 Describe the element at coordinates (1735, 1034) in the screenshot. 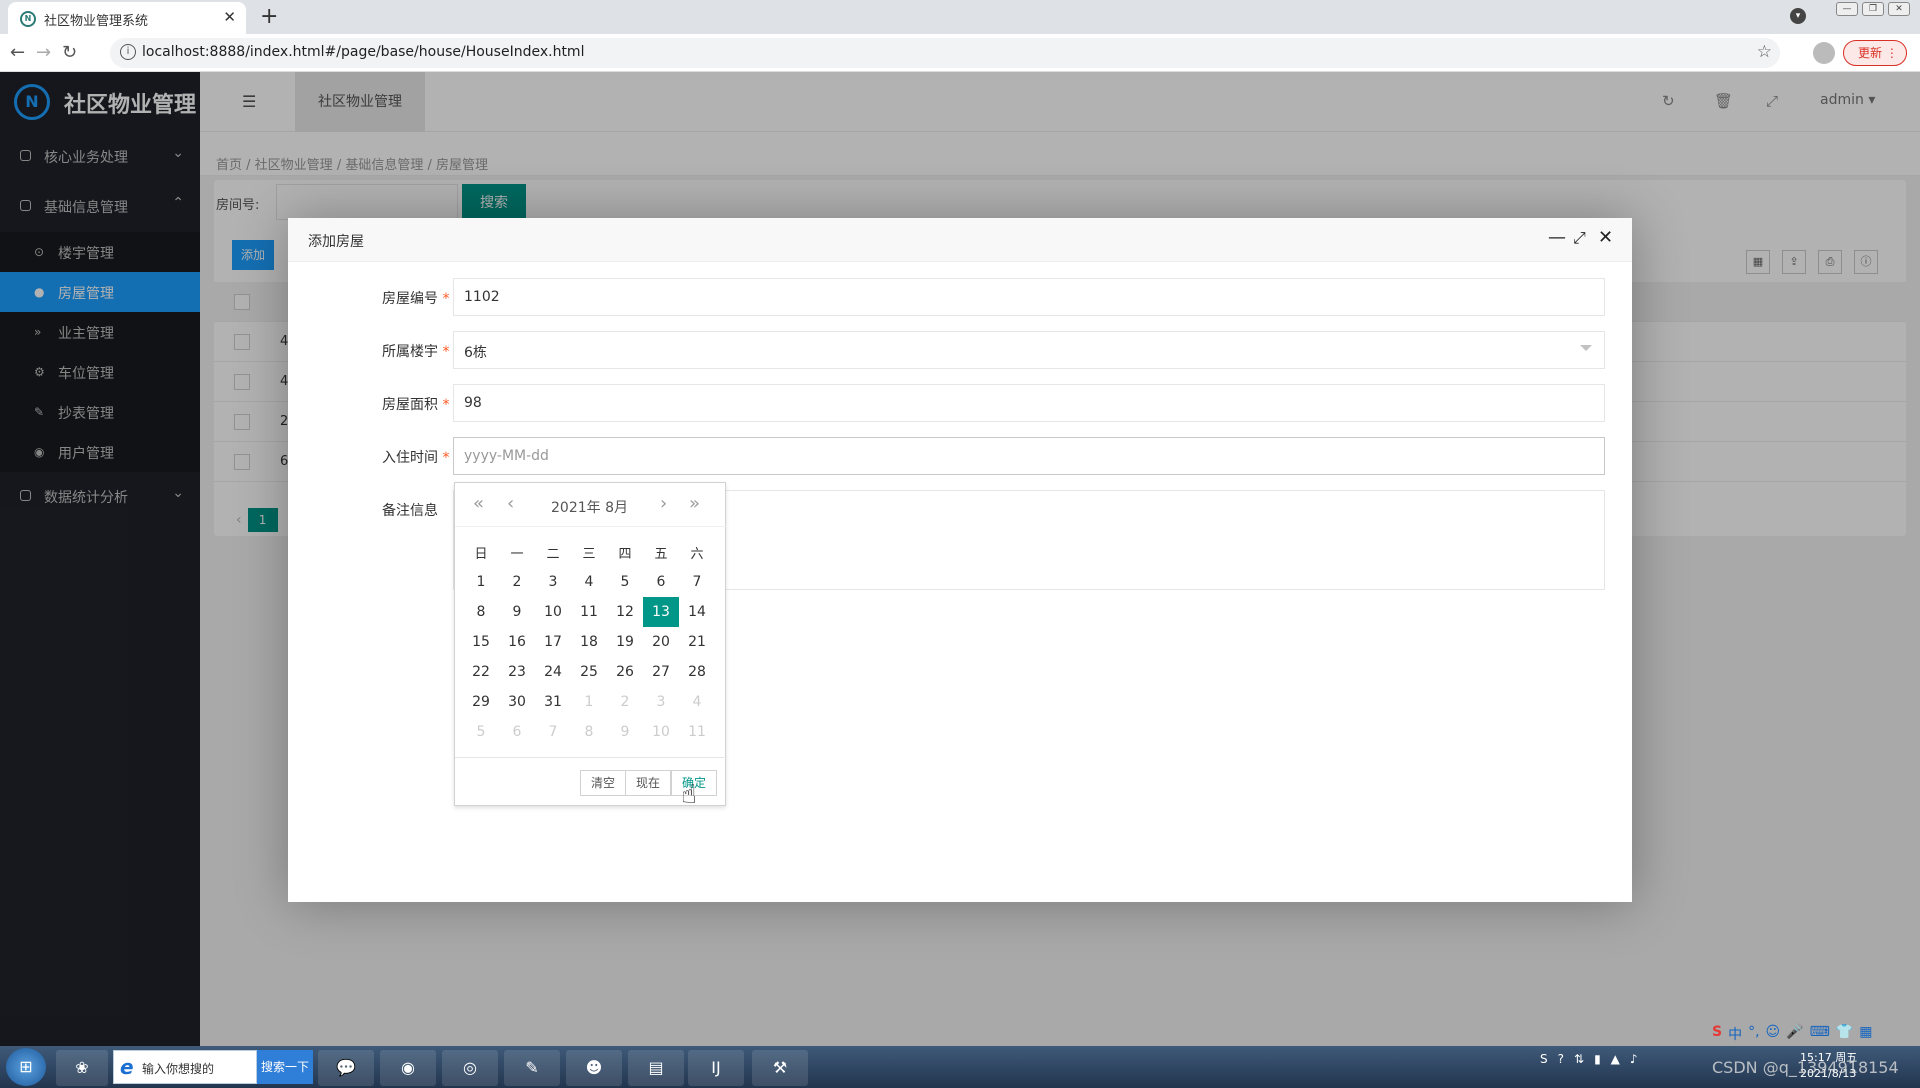

I see `ime-mode-icon: 中` at that location.